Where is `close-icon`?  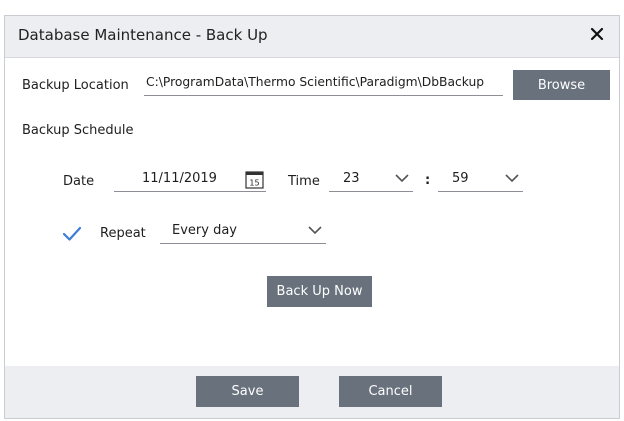 close-icon is located at coordinates (597, 34).